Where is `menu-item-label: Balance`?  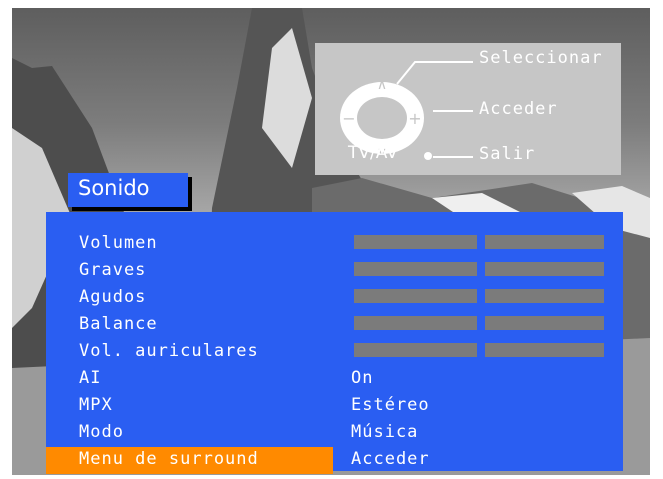
menu-item-label: Balance is located at coordinates (118, 324).